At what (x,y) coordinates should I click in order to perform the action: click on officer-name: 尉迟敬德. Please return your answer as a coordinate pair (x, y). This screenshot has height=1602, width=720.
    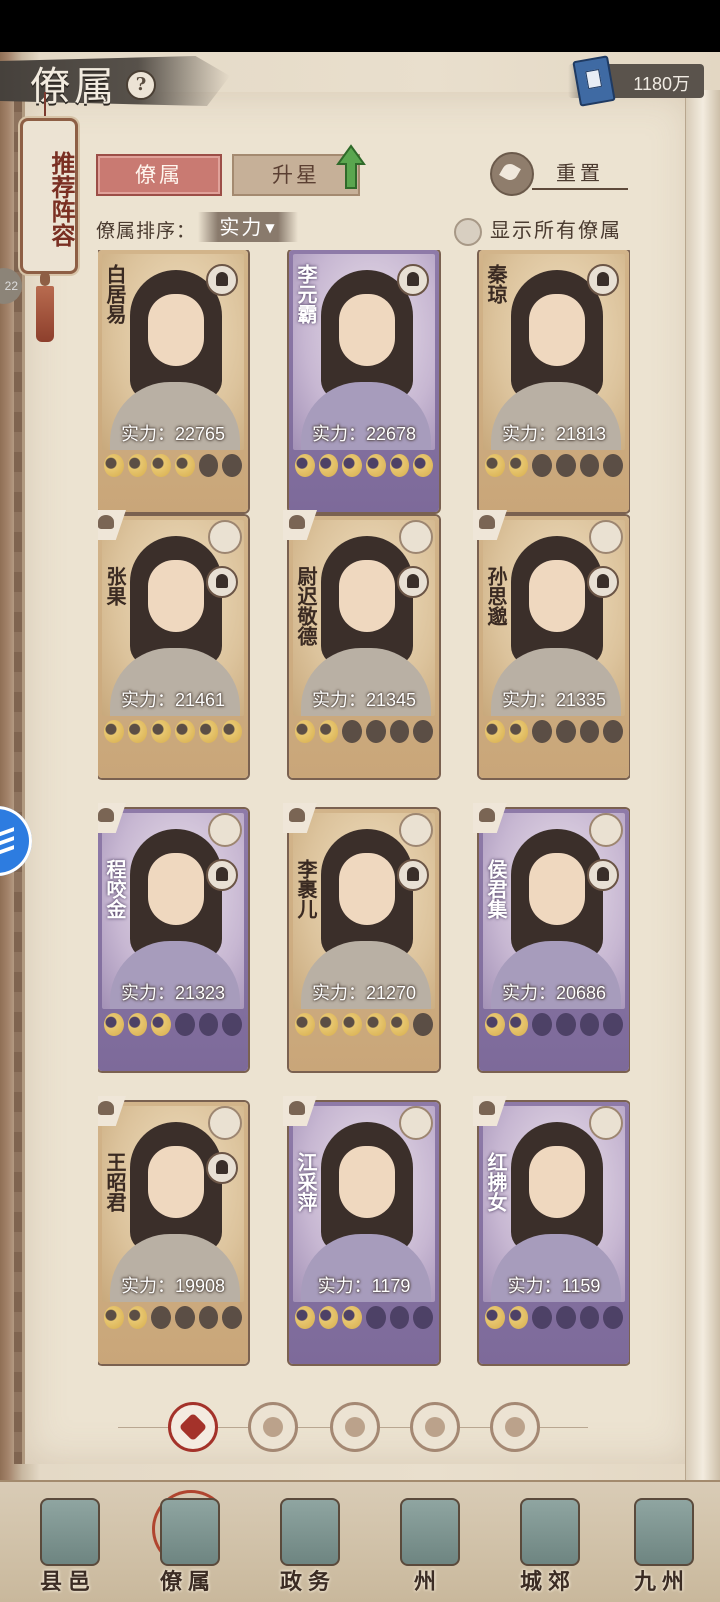
    Looking at the image, I should click on (306, 606).